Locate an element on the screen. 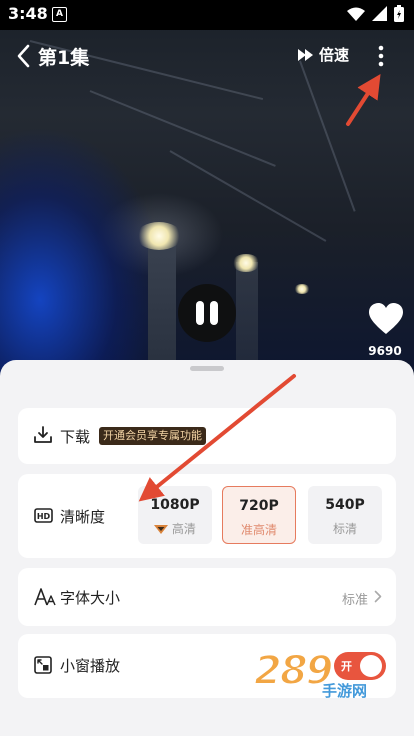  status-time: 3:48 is located at coordinates (28, 13).